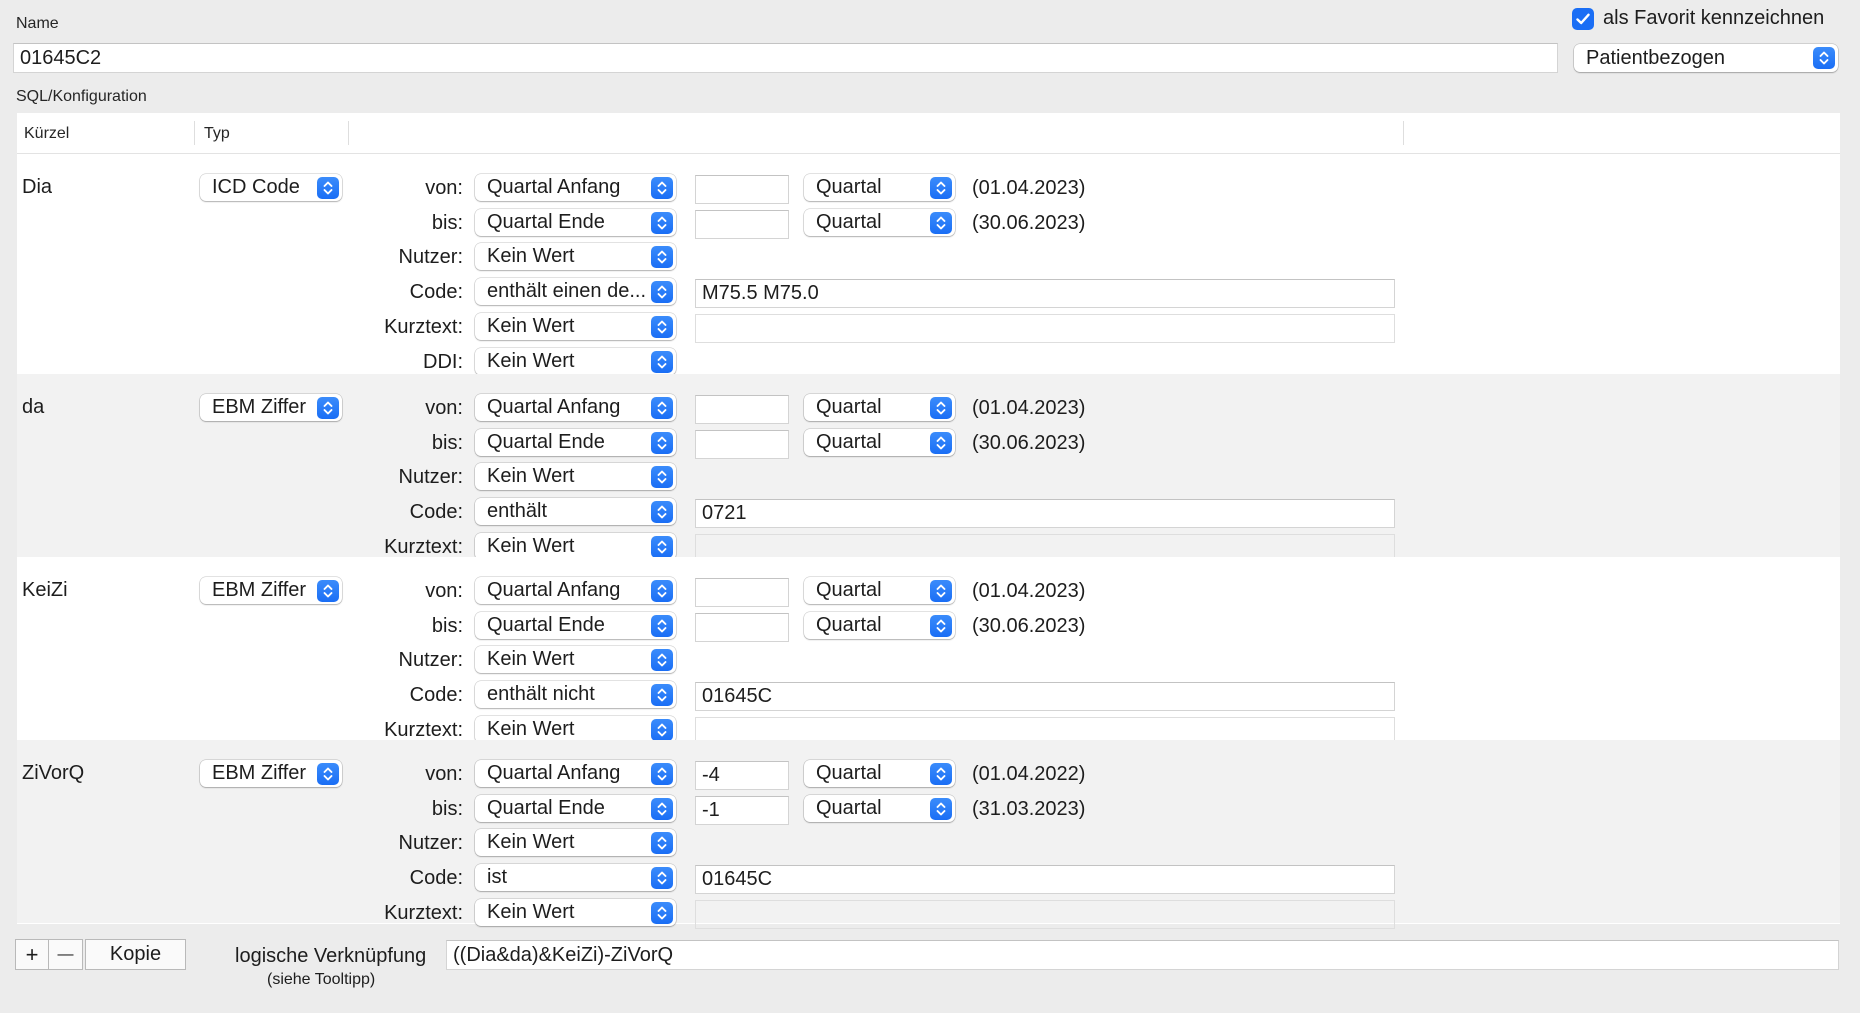  What do you see at coordinates (46, 134) in the screenshot?
I see `column-header-kuerzel: Kürzel` at bounding box center [46, 134].